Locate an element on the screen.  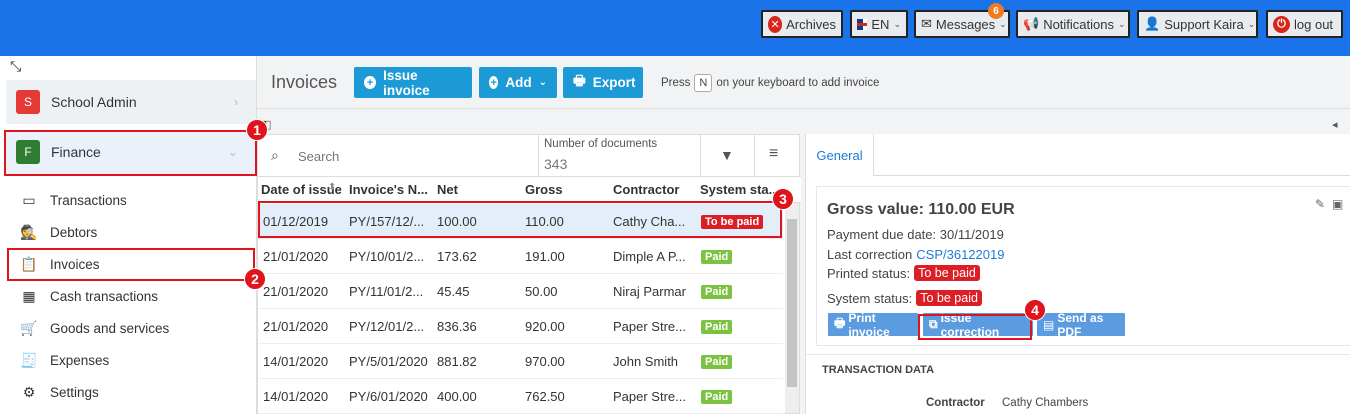
envelope-icon: ✉ is located at coordinates (926, 23).